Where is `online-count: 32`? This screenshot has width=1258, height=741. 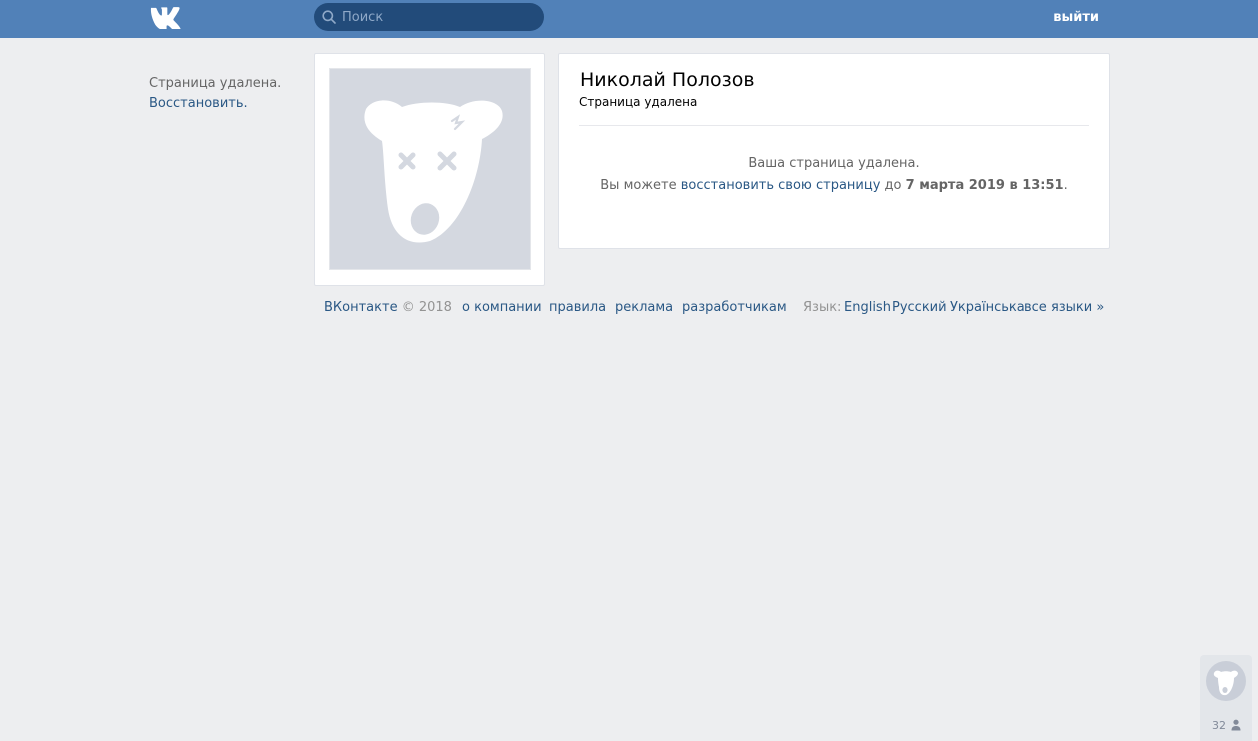 online-count: 32 is located at coordinates (1219, 725).